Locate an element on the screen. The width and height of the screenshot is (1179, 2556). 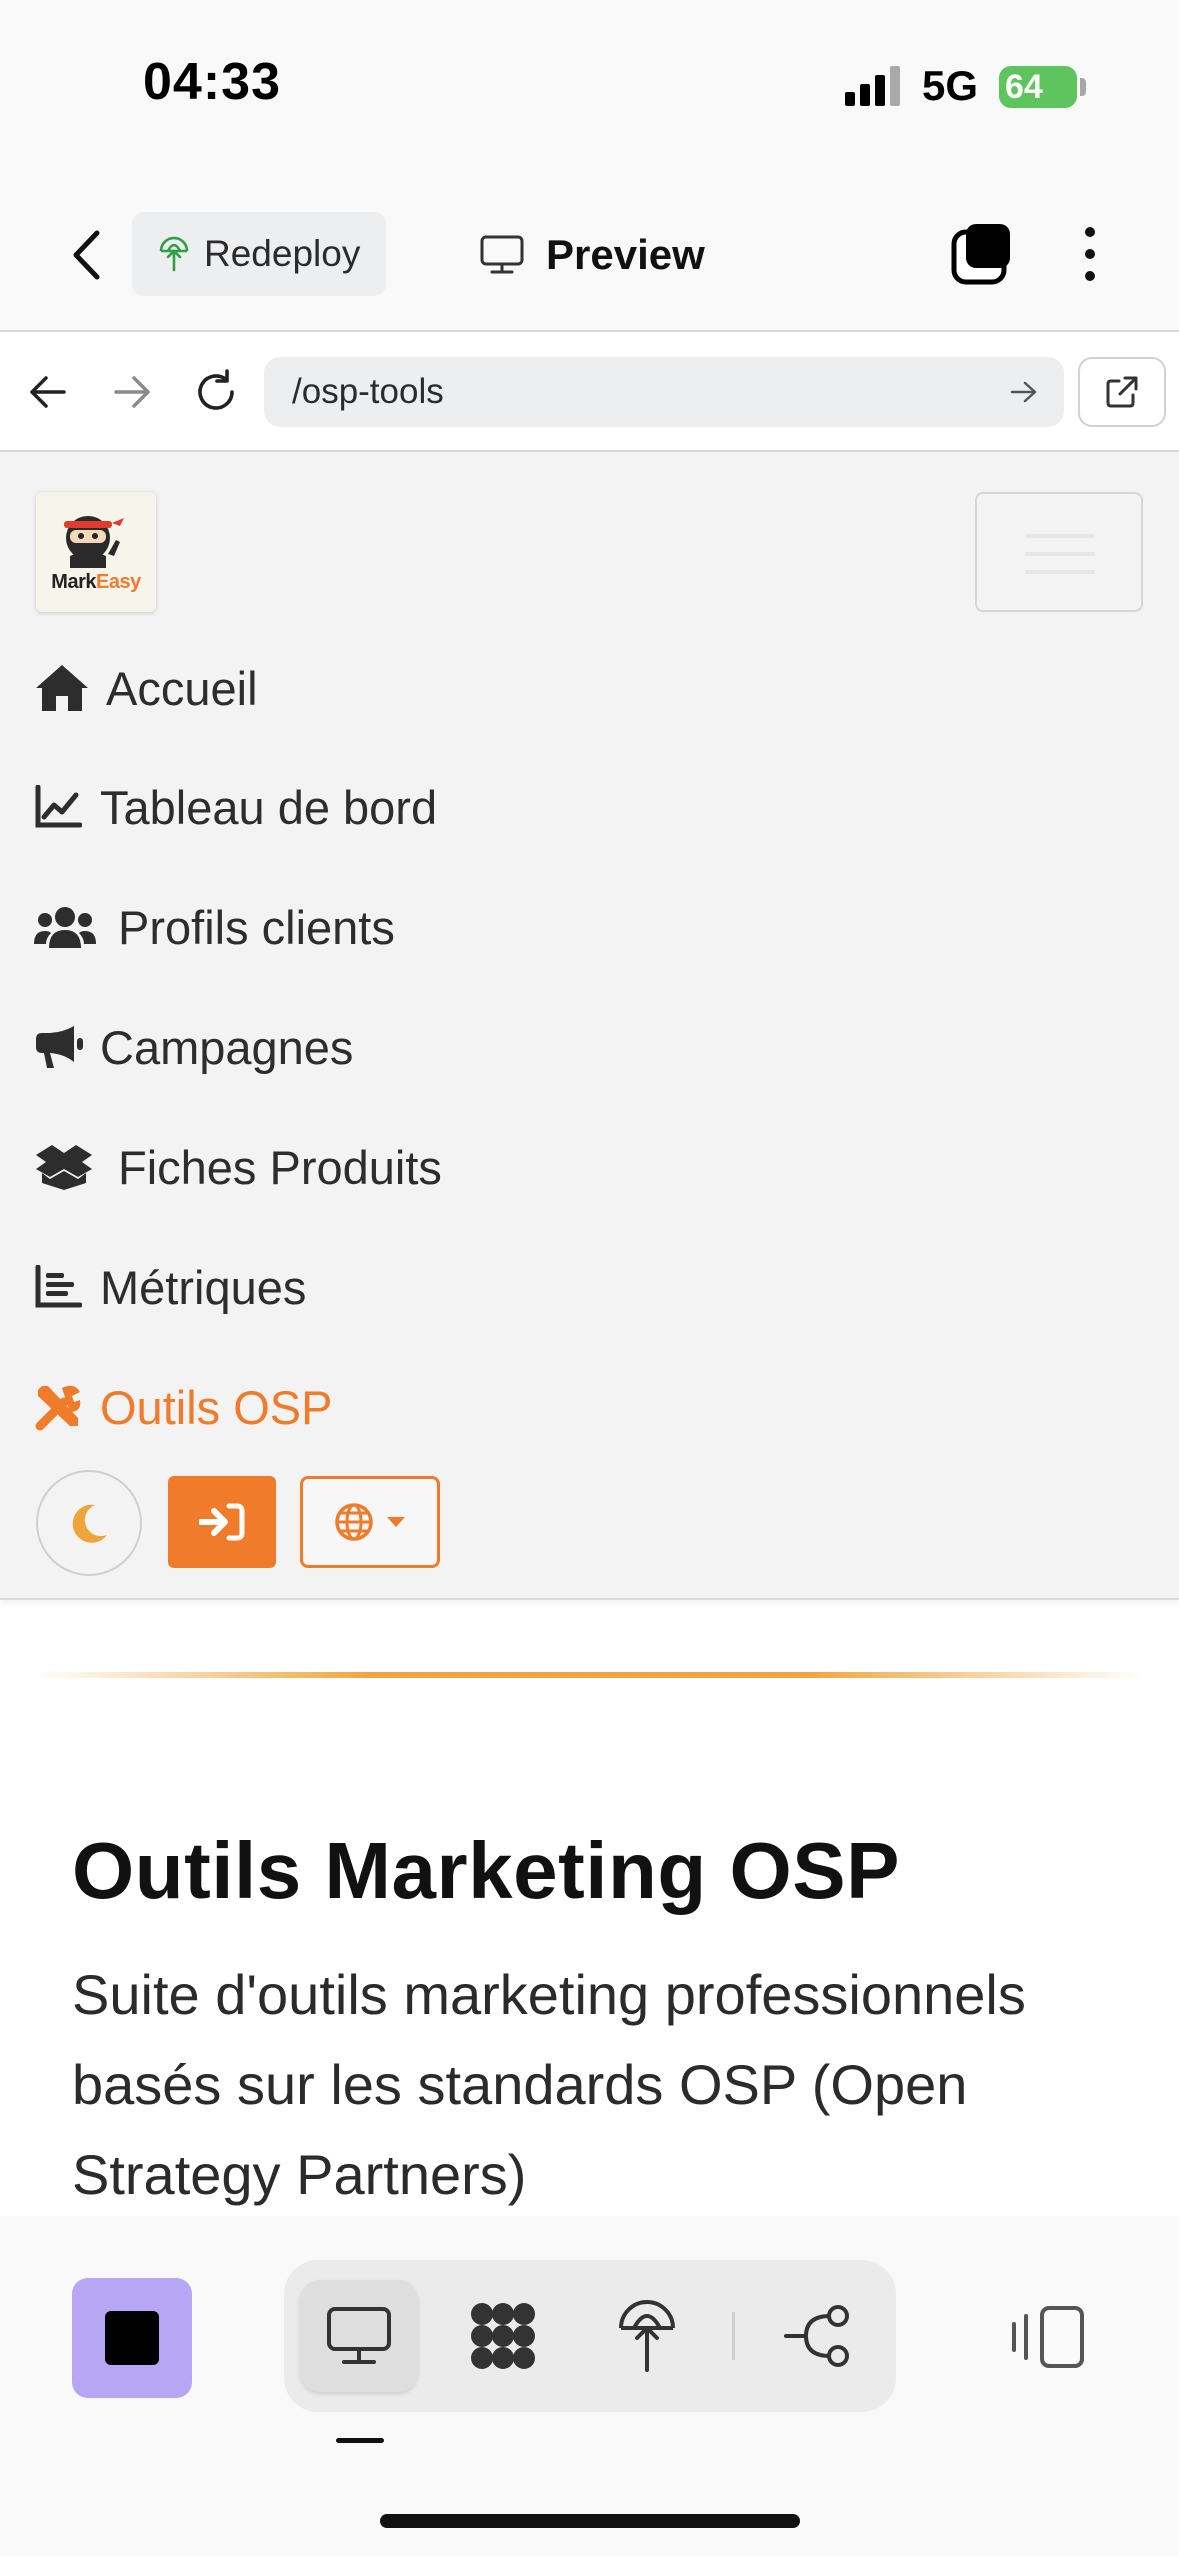
section-divider is located at coordinates (589, 1675).